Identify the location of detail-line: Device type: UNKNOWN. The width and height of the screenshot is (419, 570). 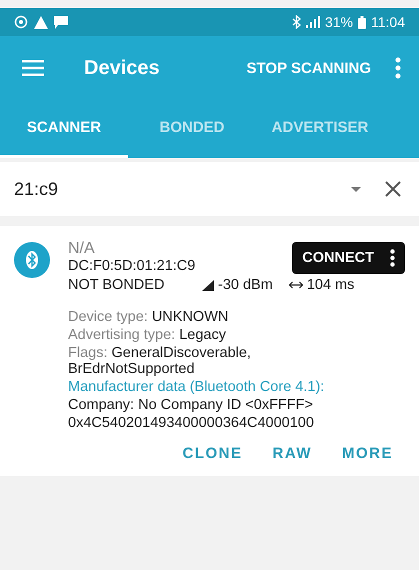
(149, 317).